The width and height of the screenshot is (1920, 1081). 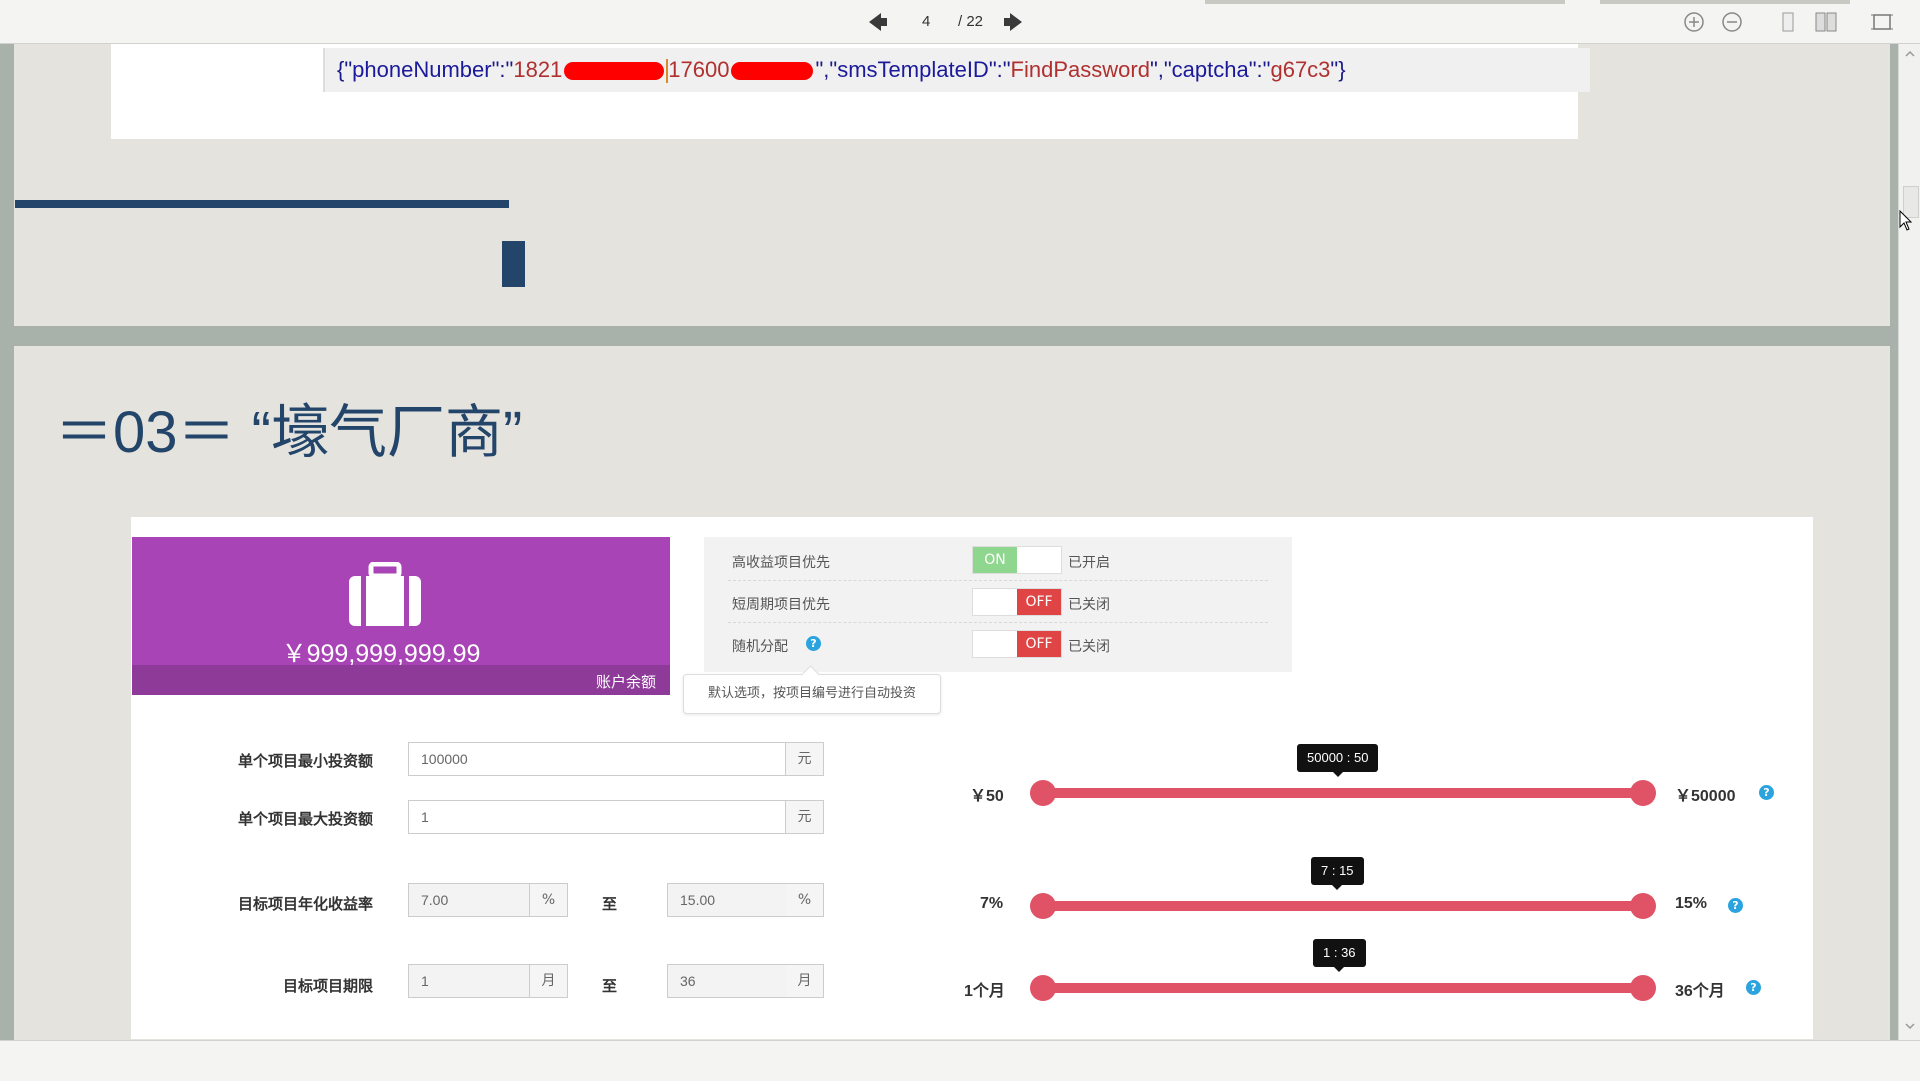 I want to click on random-allocation-toggle: OFF, so click(x=1017, y=644).